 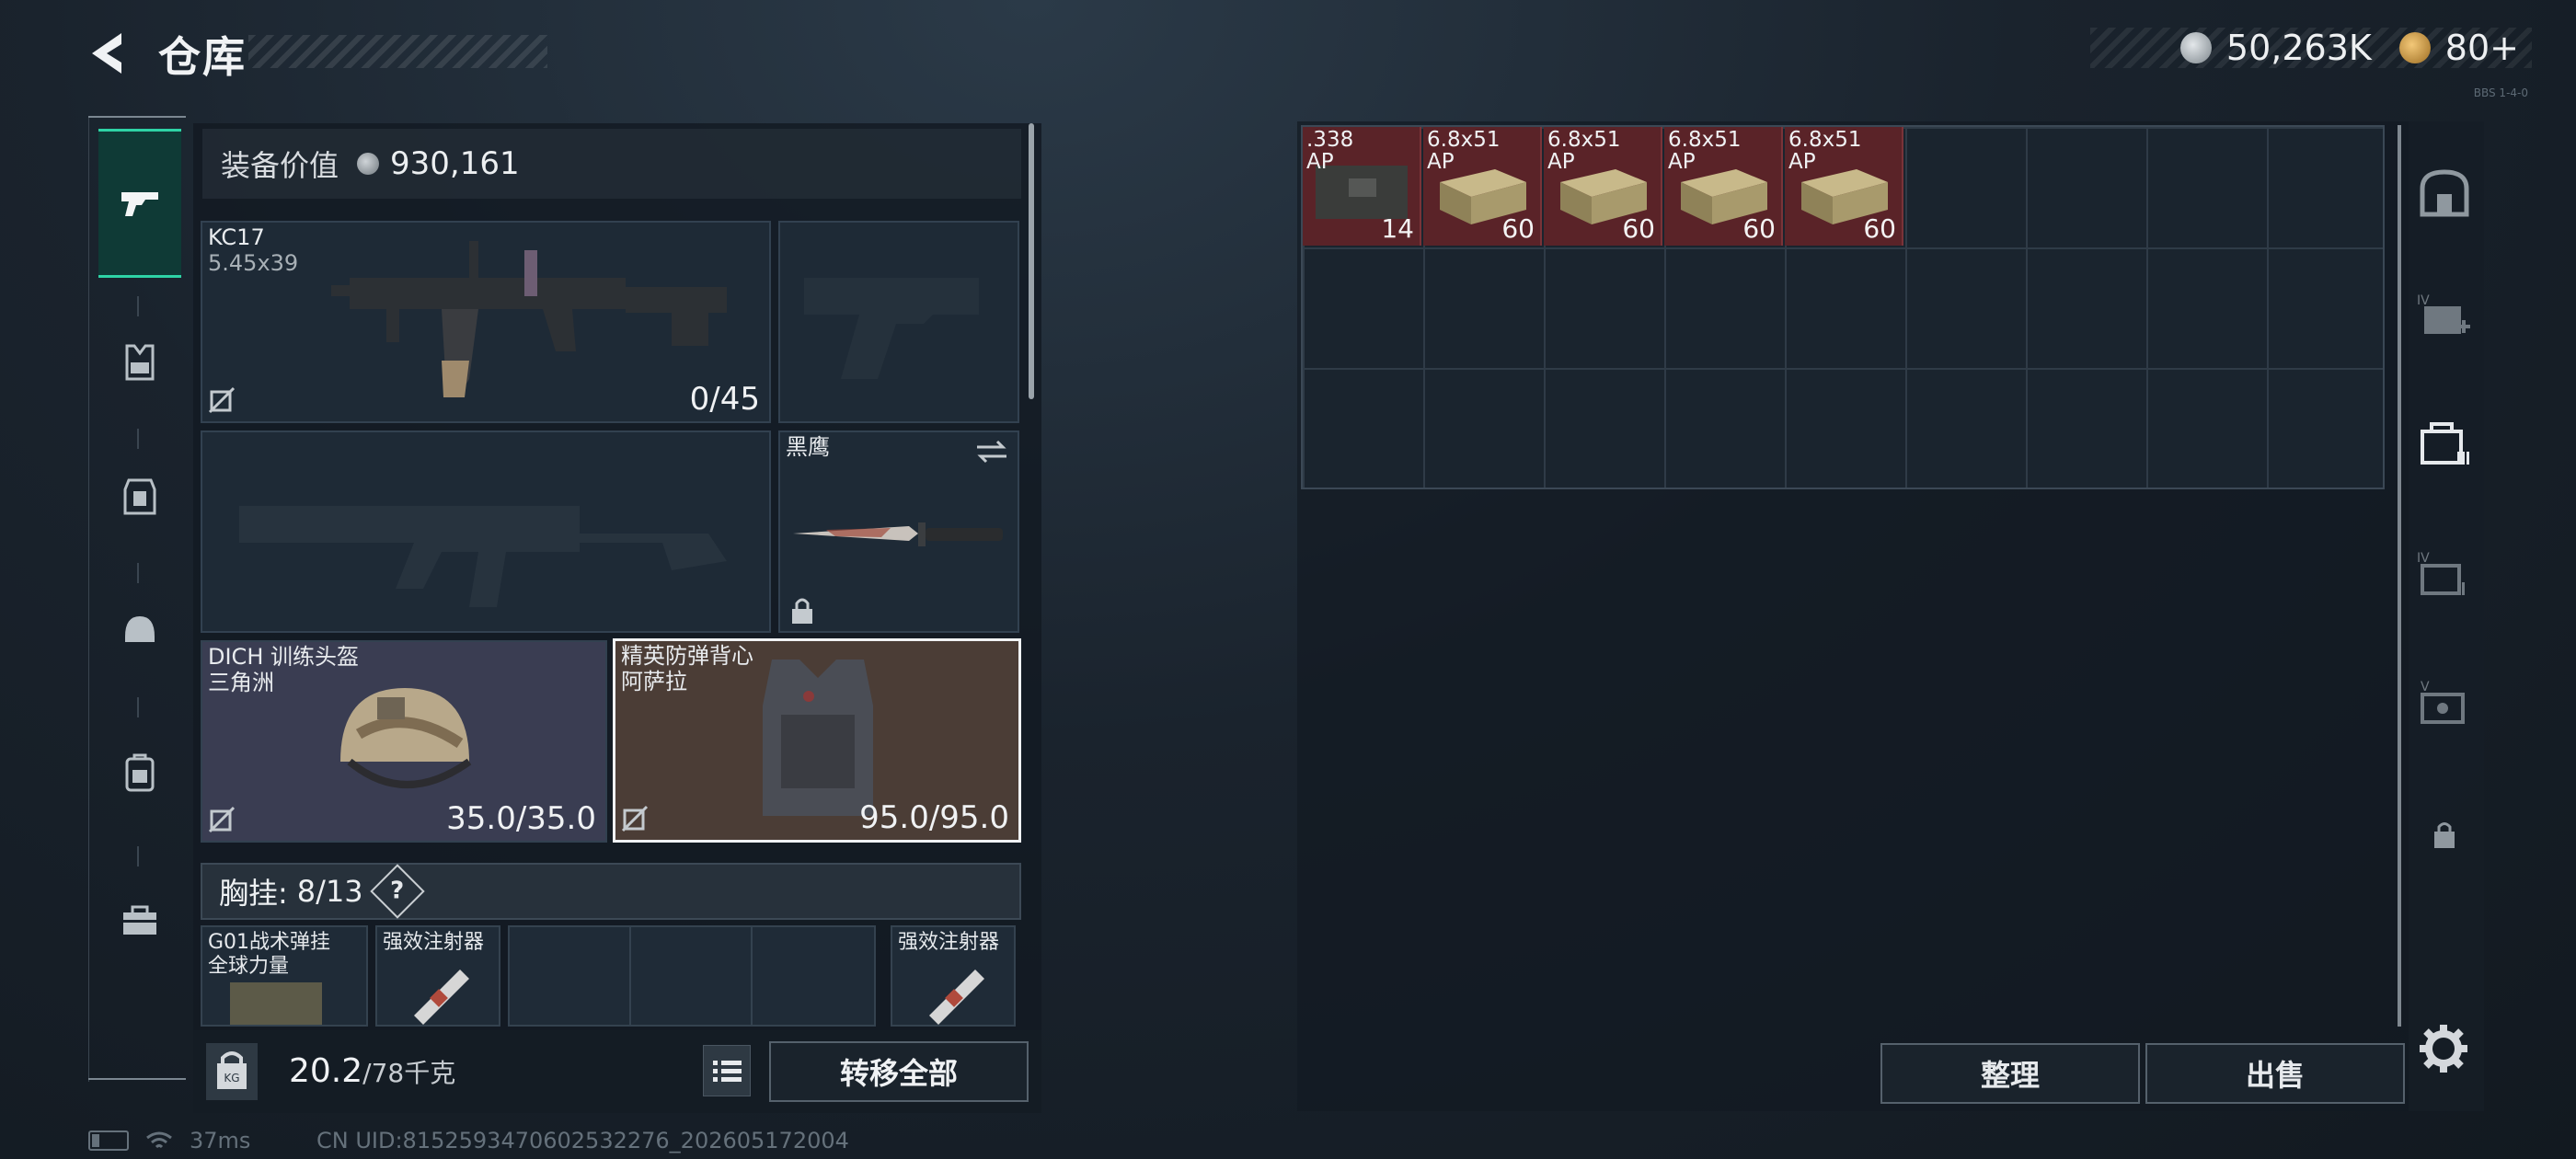 I want to click on armor-slot: 精英防弹背心 阿萨拉 95.0/95.0, so click(x=817, y=740).